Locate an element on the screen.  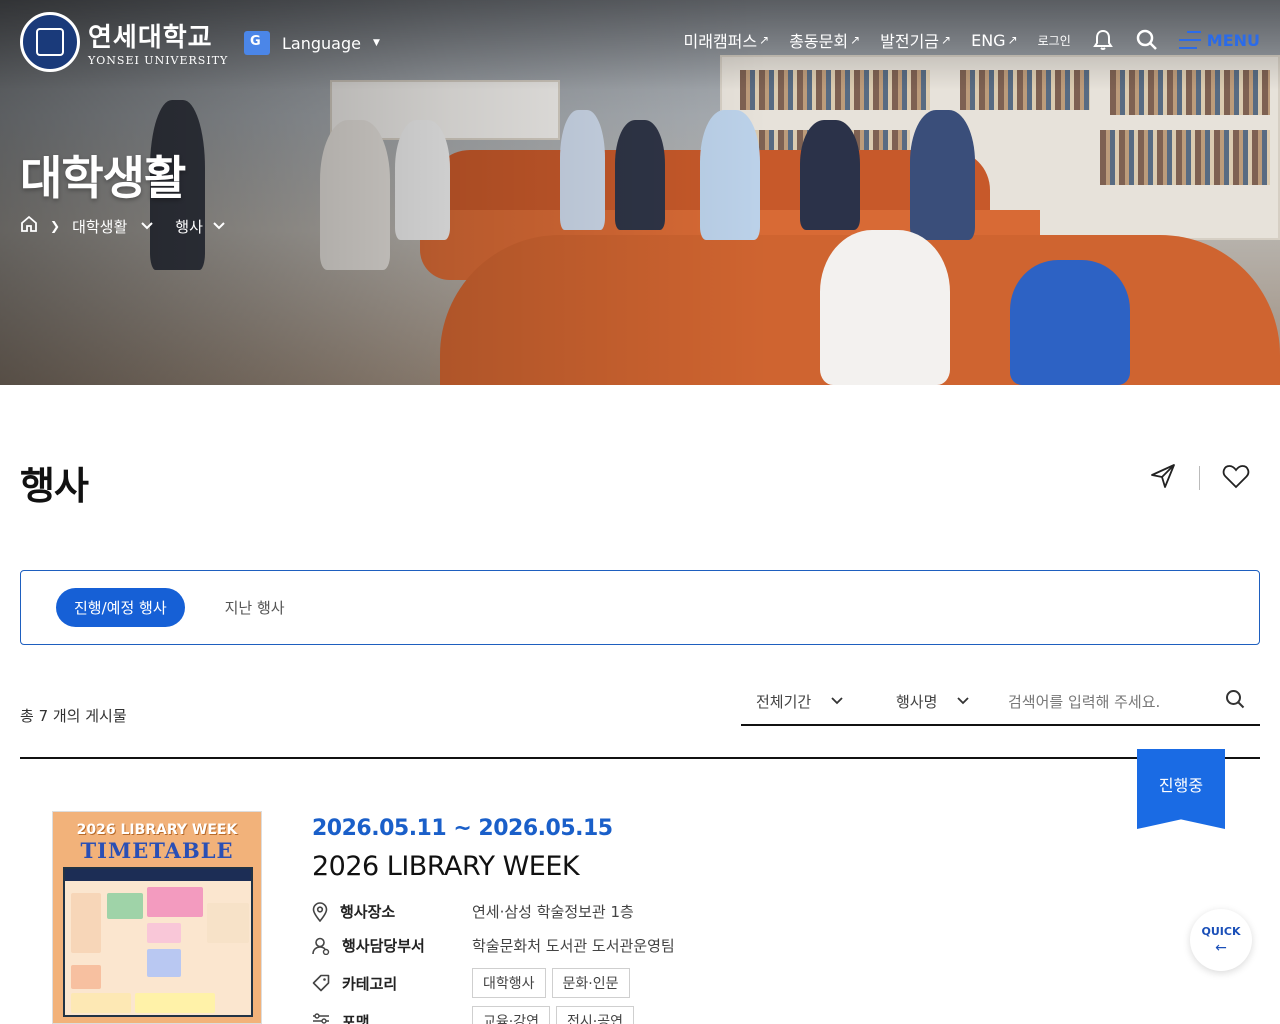
home-icon is located at coordinates (29, 226).